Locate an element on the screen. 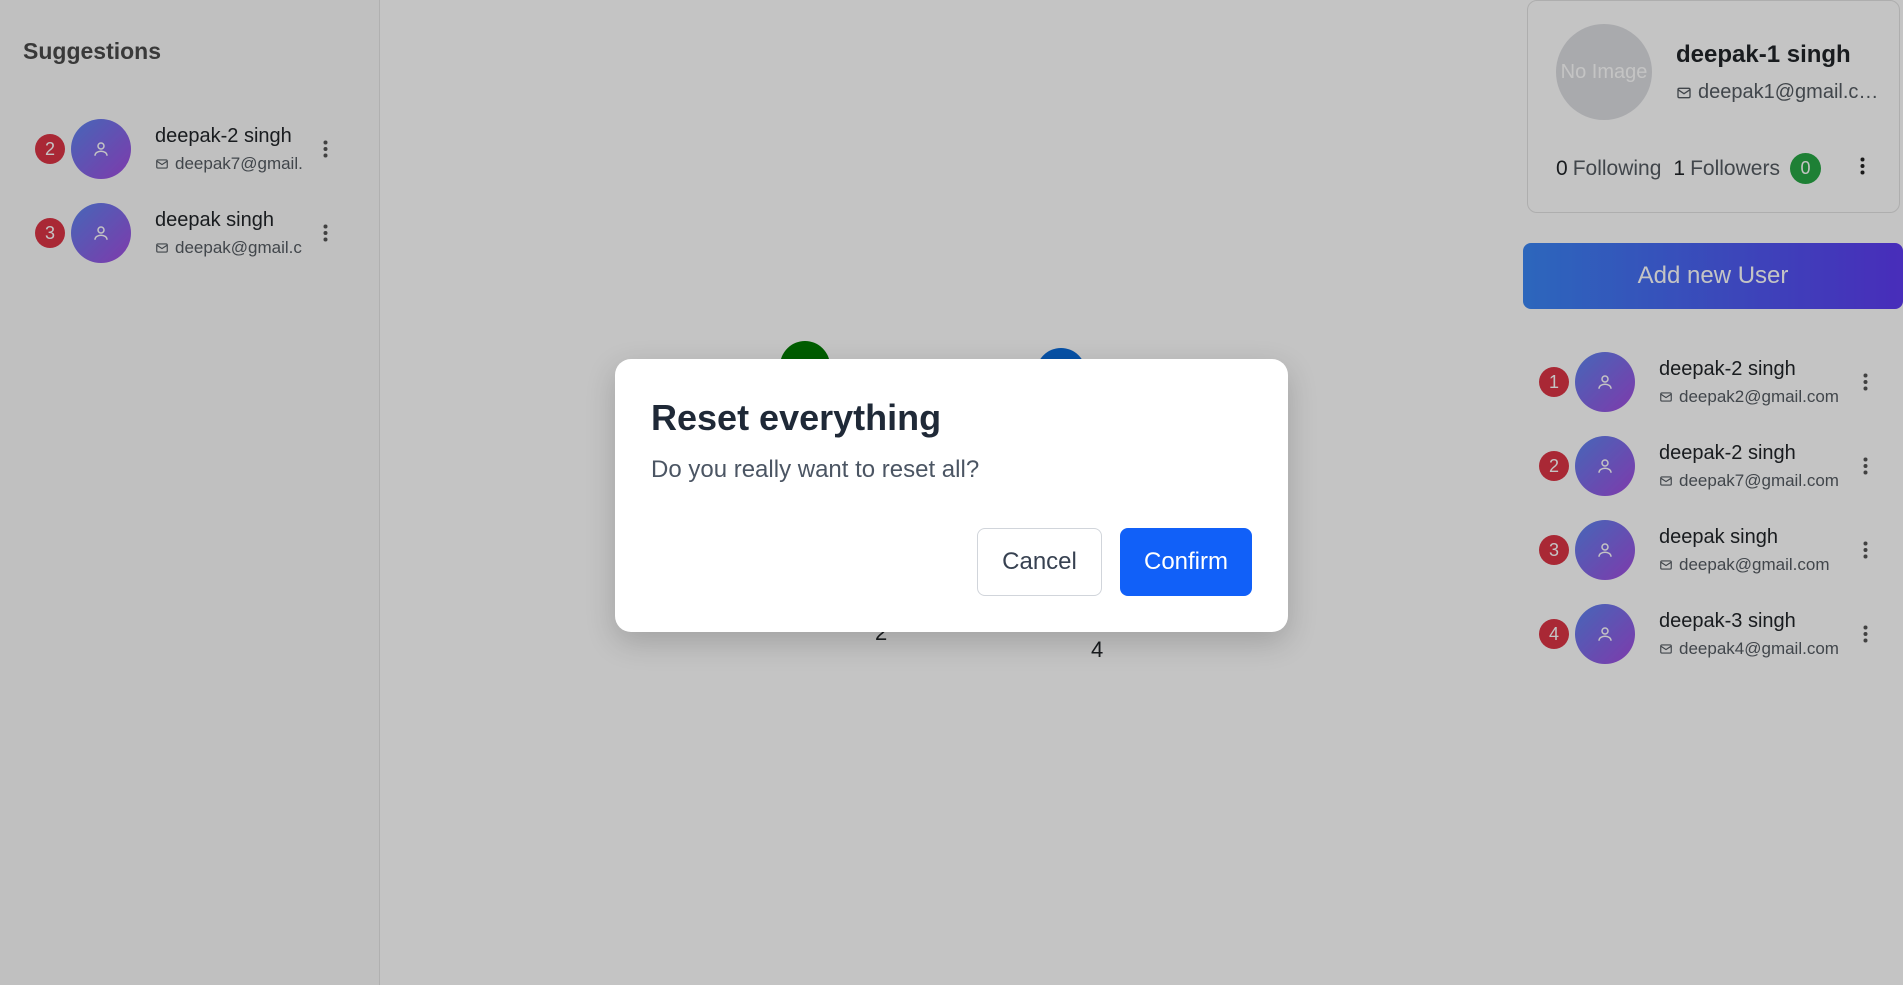 The width and height of the screenshot is (1903, 985). confirm-button: Confirm is located at coordinates (1186, 562).